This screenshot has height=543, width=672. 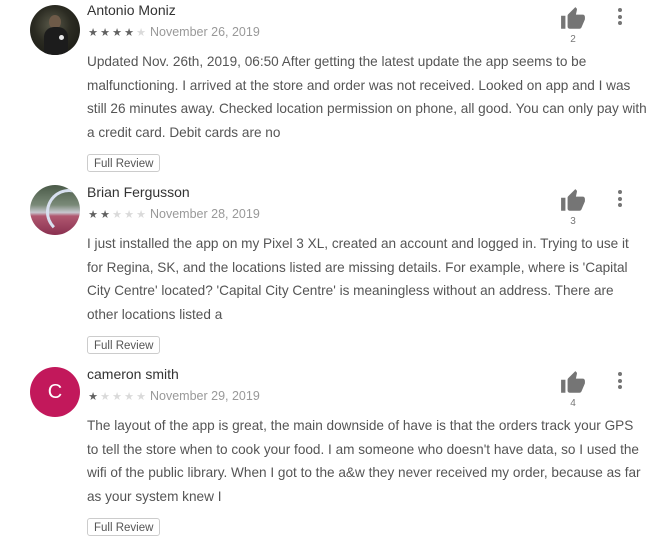 I want to click on review-meta: ★ ★ ★ ★ ★ November 26, 2019, so click(x=173, y=32).